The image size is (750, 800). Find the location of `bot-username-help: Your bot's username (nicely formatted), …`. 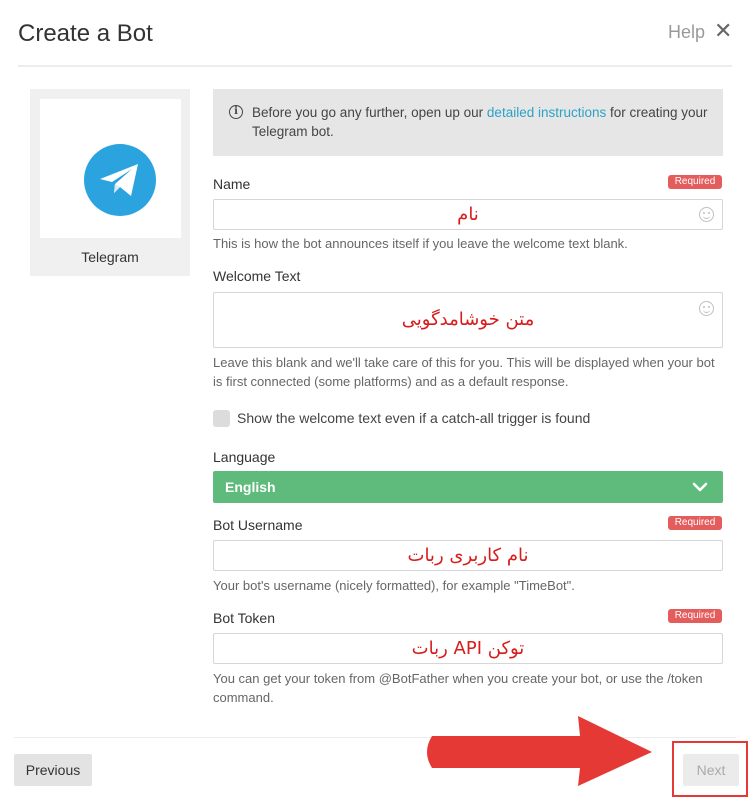

bot-username-help: Your bot's username (nicely formatted), … is located at coordinates (394, 585).